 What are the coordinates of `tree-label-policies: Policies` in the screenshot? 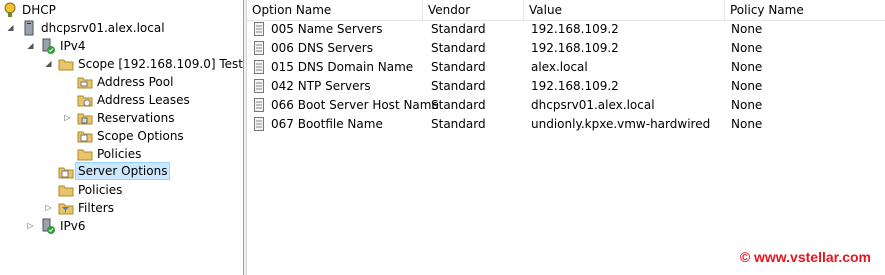 It's located at (100, 190).